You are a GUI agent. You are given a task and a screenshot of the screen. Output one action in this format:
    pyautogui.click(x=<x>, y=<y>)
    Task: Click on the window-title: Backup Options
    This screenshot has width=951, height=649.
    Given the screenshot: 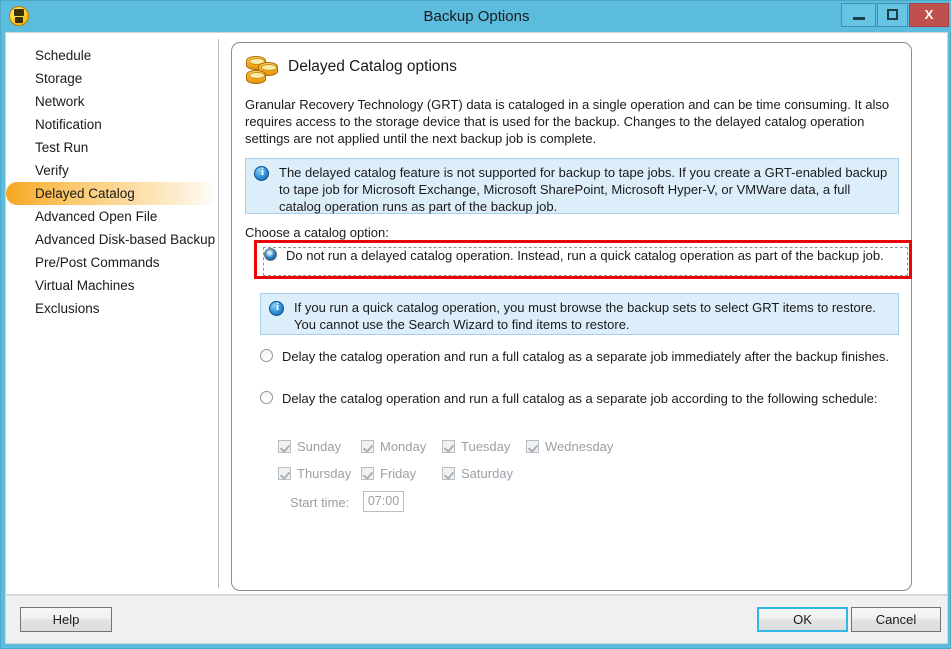 What is the action you would take?
    pyautogui.click(x=476, y=16)
    